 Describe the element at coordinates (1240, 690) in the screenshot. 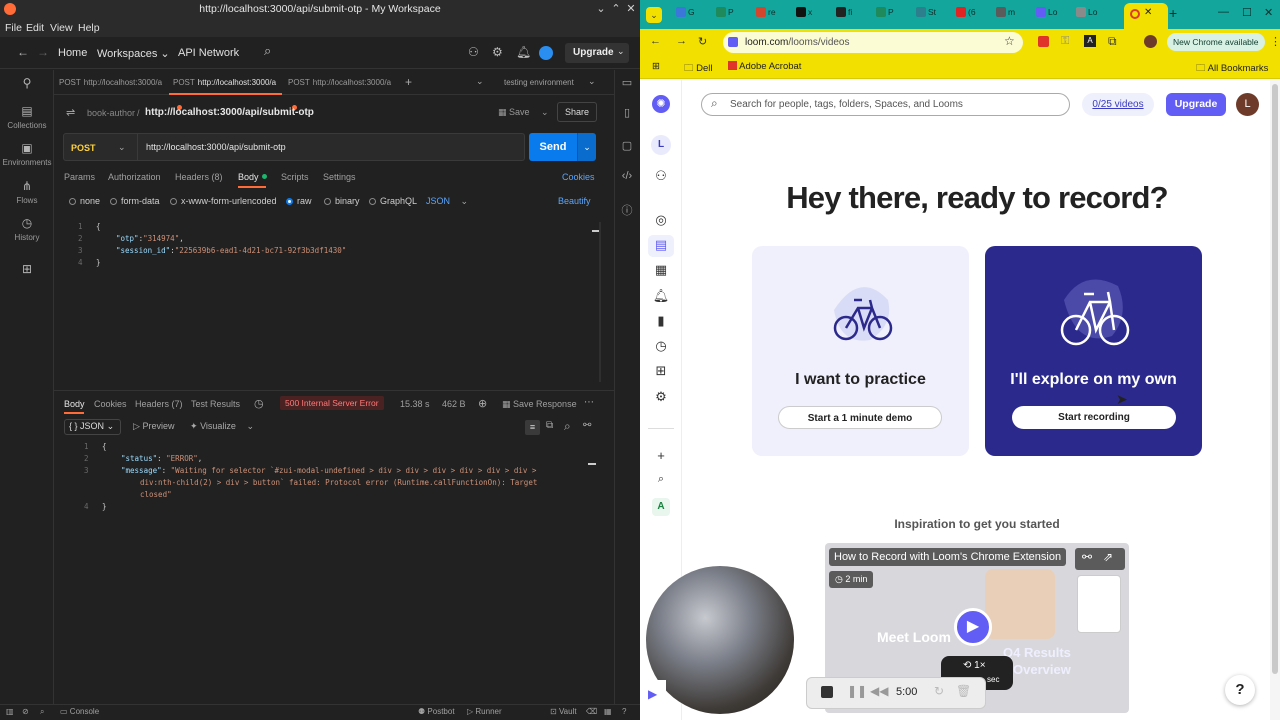

I see `help-button: ?` at that location.